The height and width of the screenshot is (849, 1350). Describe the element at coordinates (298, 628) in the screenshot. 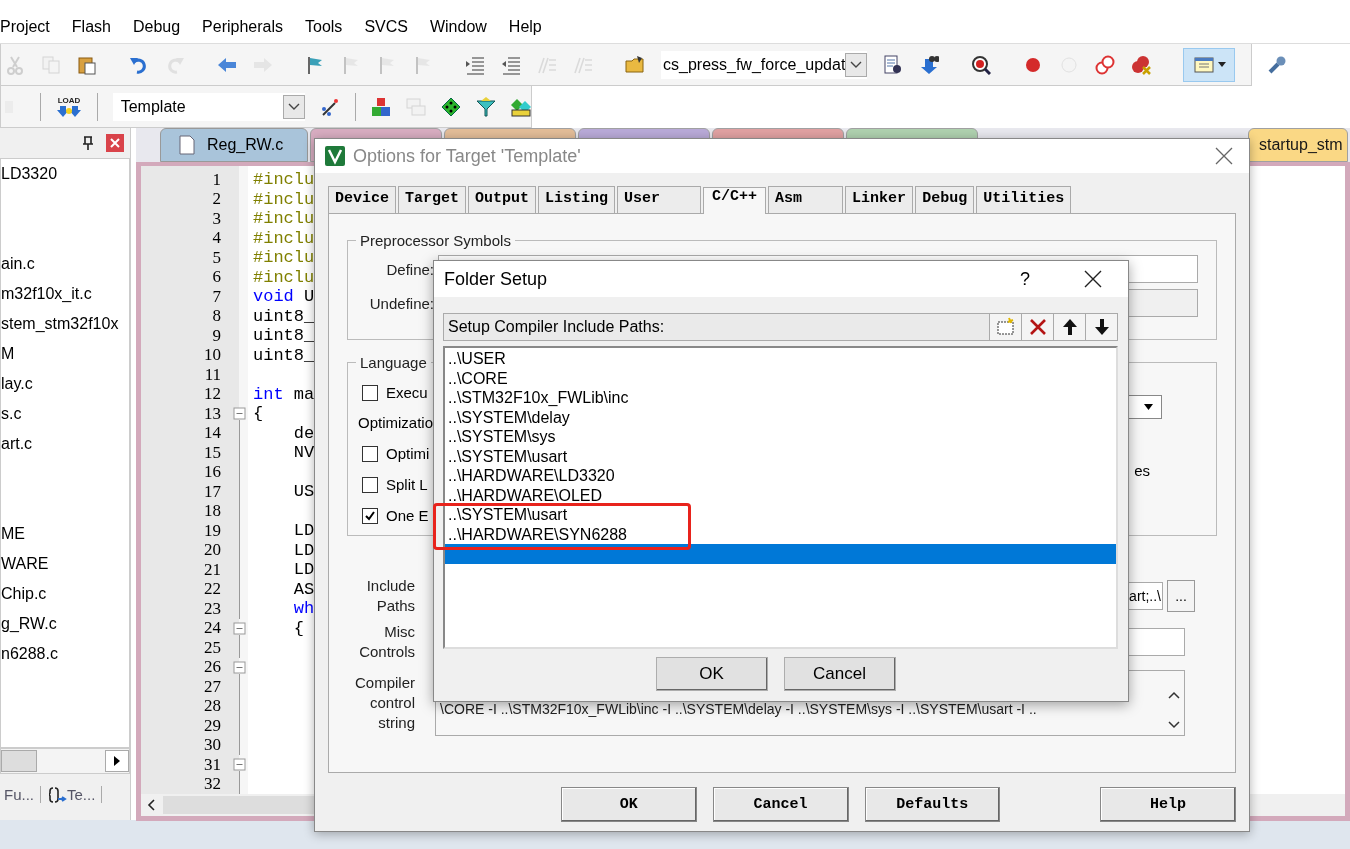

I see `code-line: {` at that location.